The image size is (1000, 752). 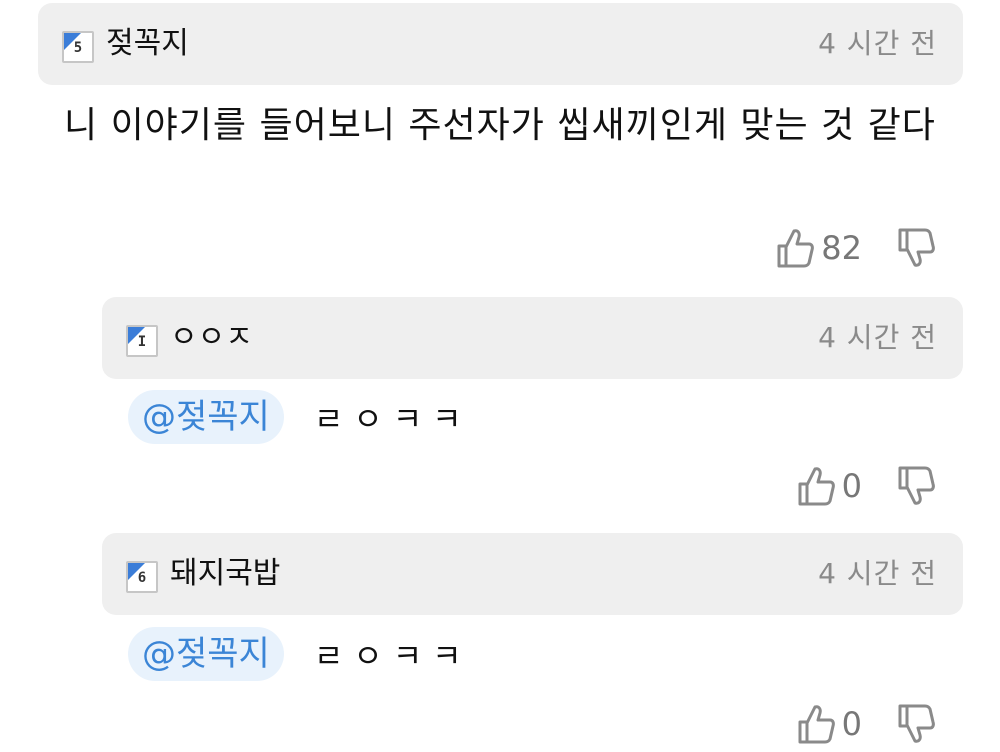 I want to click on level-number: 5, so click(x=78, y=48).